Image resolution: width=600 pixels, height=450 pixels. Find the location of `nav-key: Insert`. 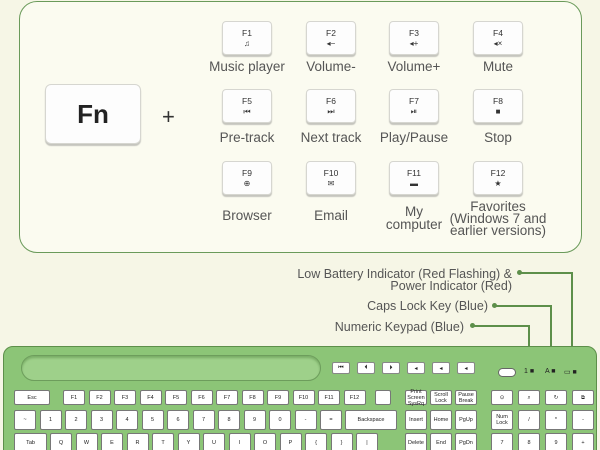

nav-key: Insert is located at coordinates (416, 420).